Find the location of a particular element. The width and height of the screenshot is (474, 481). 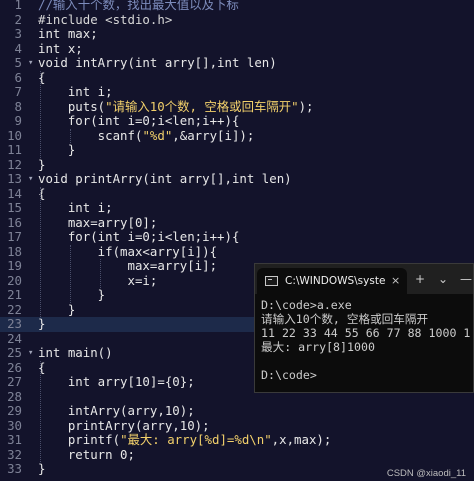

code-text: if(max<arry[i]){ is located at coordinates (128, 251).